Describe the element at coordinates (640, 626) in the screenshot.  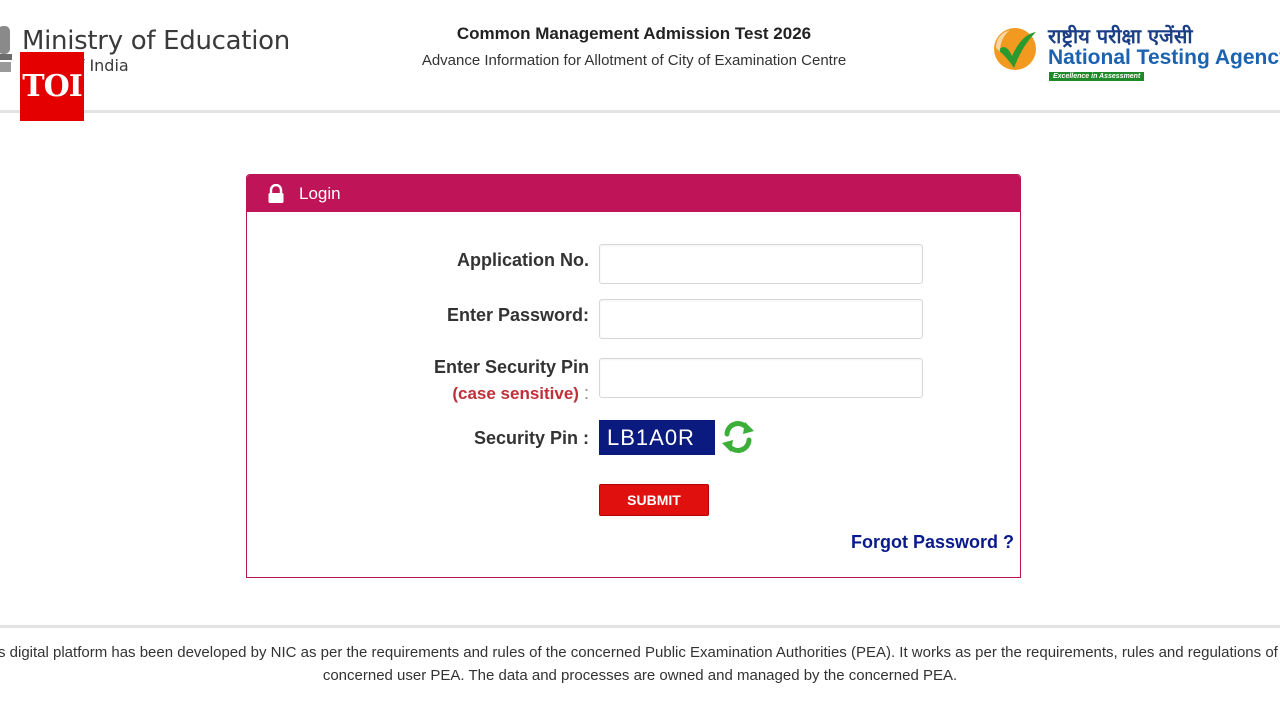
I see `footer-divider` at that location.